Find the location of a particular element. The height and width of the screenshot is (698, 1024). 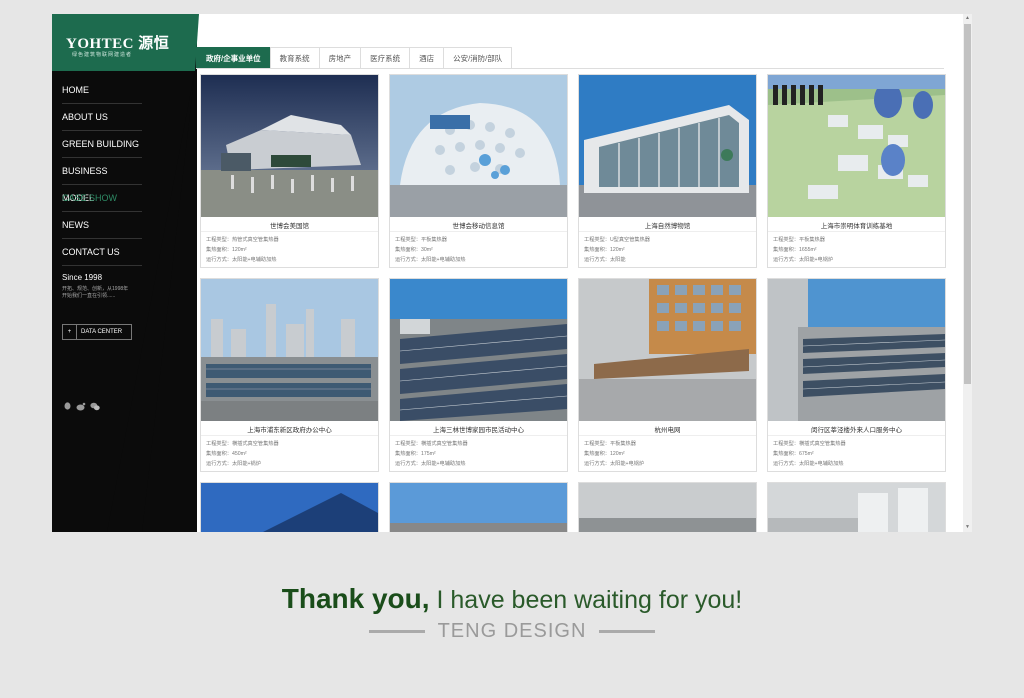

wechat-icon is located at coordinates (95, 406).